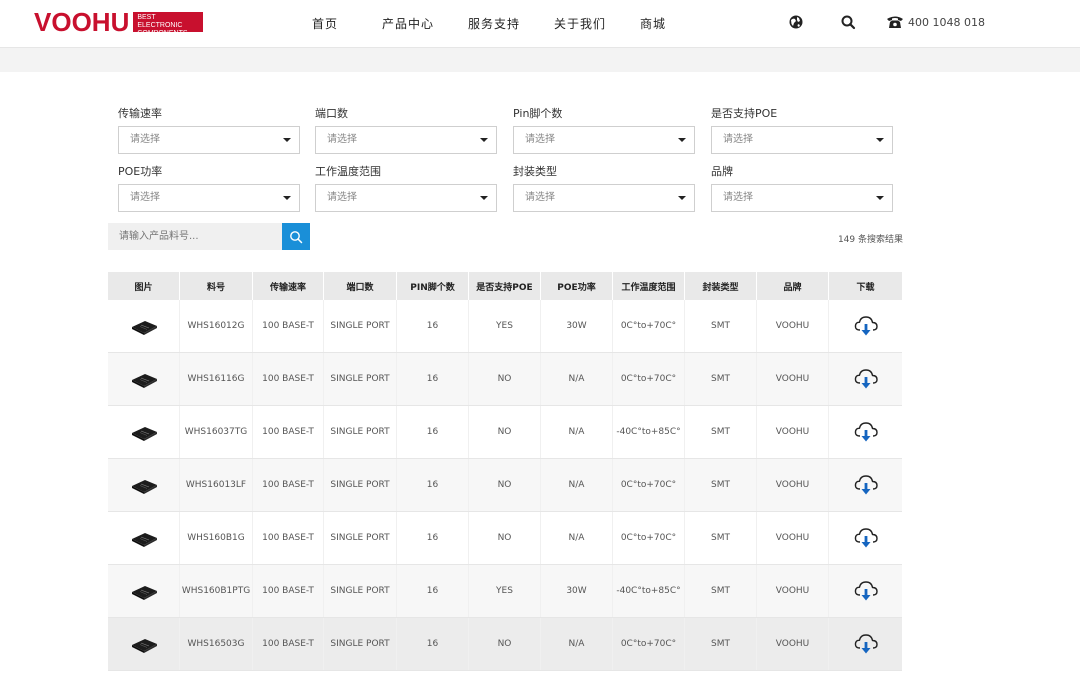 This screenshot has height=675, width=1080. I want to click on part-number-cell: WHS16012G, so click(216, 326).